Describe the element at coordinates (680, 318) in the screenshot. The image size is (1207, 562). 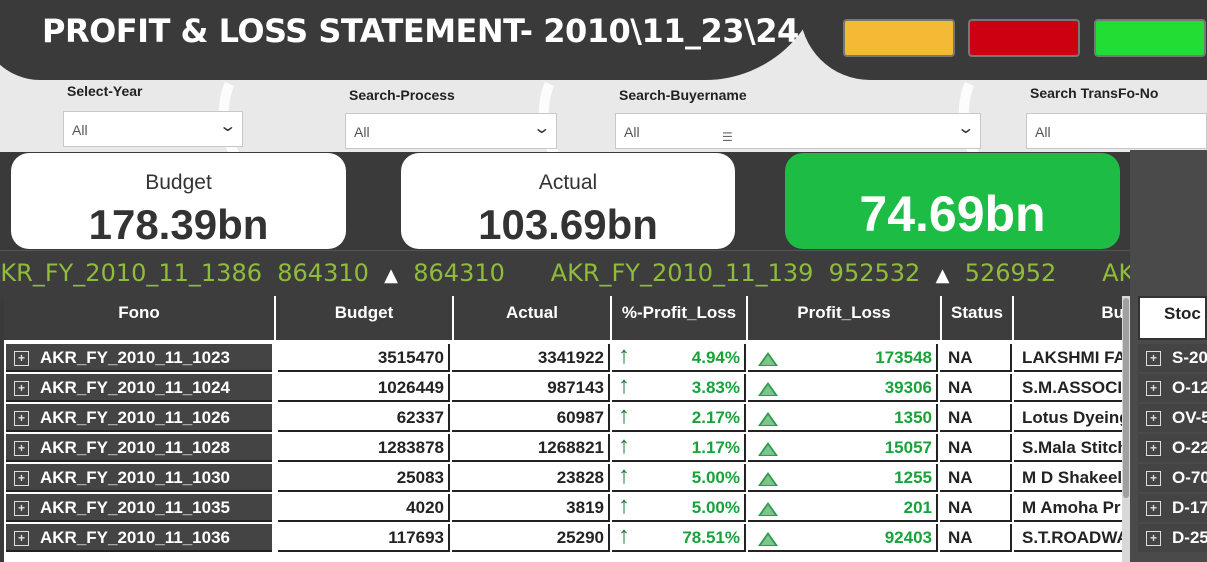
I see `col-header-pct: %-Profit_Loss` at that location.